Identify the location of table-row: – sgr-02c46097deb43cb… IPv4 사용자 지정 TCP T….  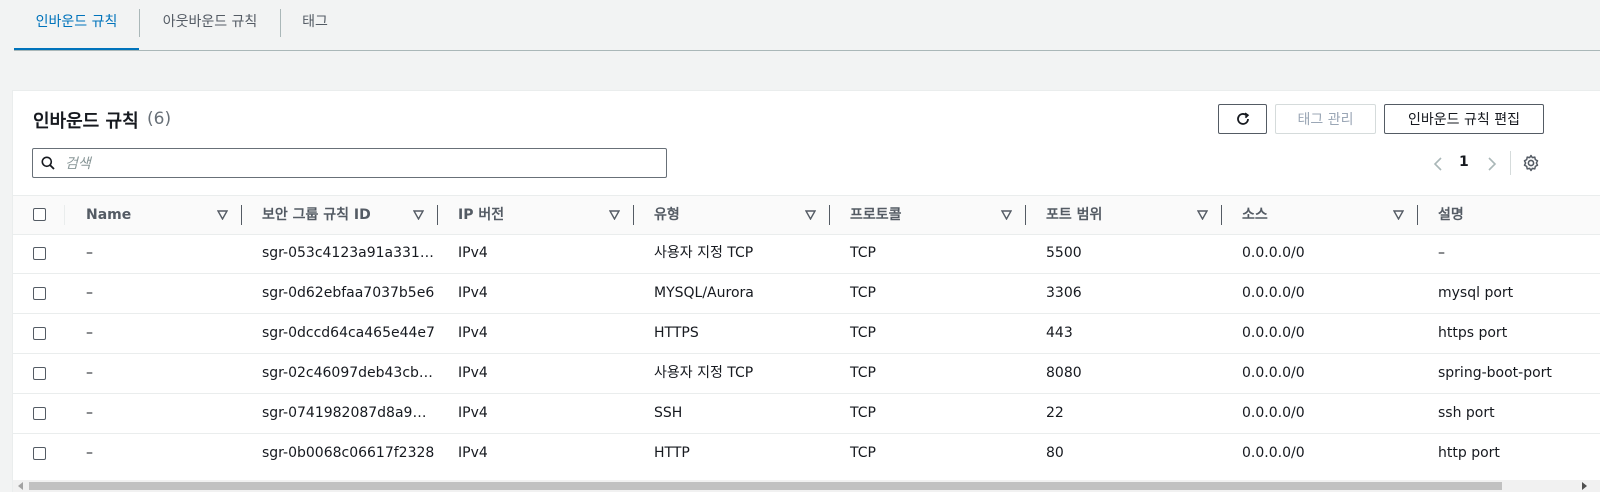
(806, 374).